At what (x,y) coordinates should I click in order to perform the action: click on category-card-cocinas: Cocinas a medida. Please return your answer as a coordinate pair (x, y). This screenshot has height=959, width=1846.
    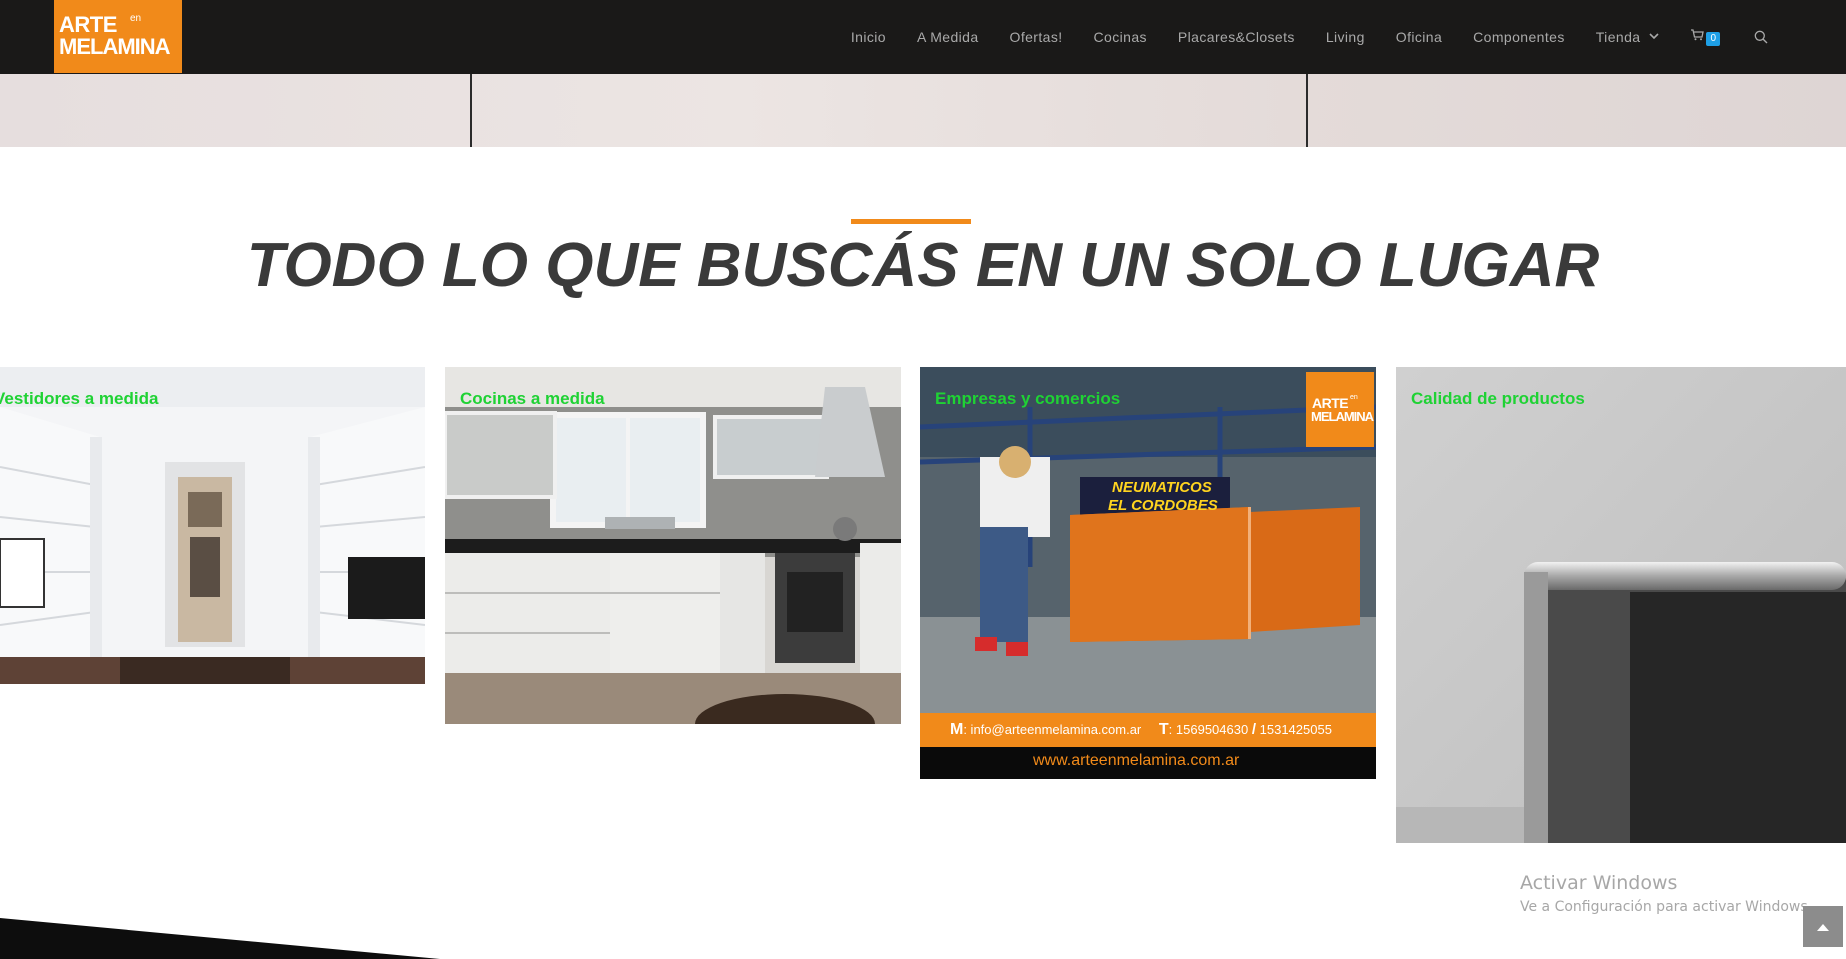
    Looking at the image, I should click on (673, 545).